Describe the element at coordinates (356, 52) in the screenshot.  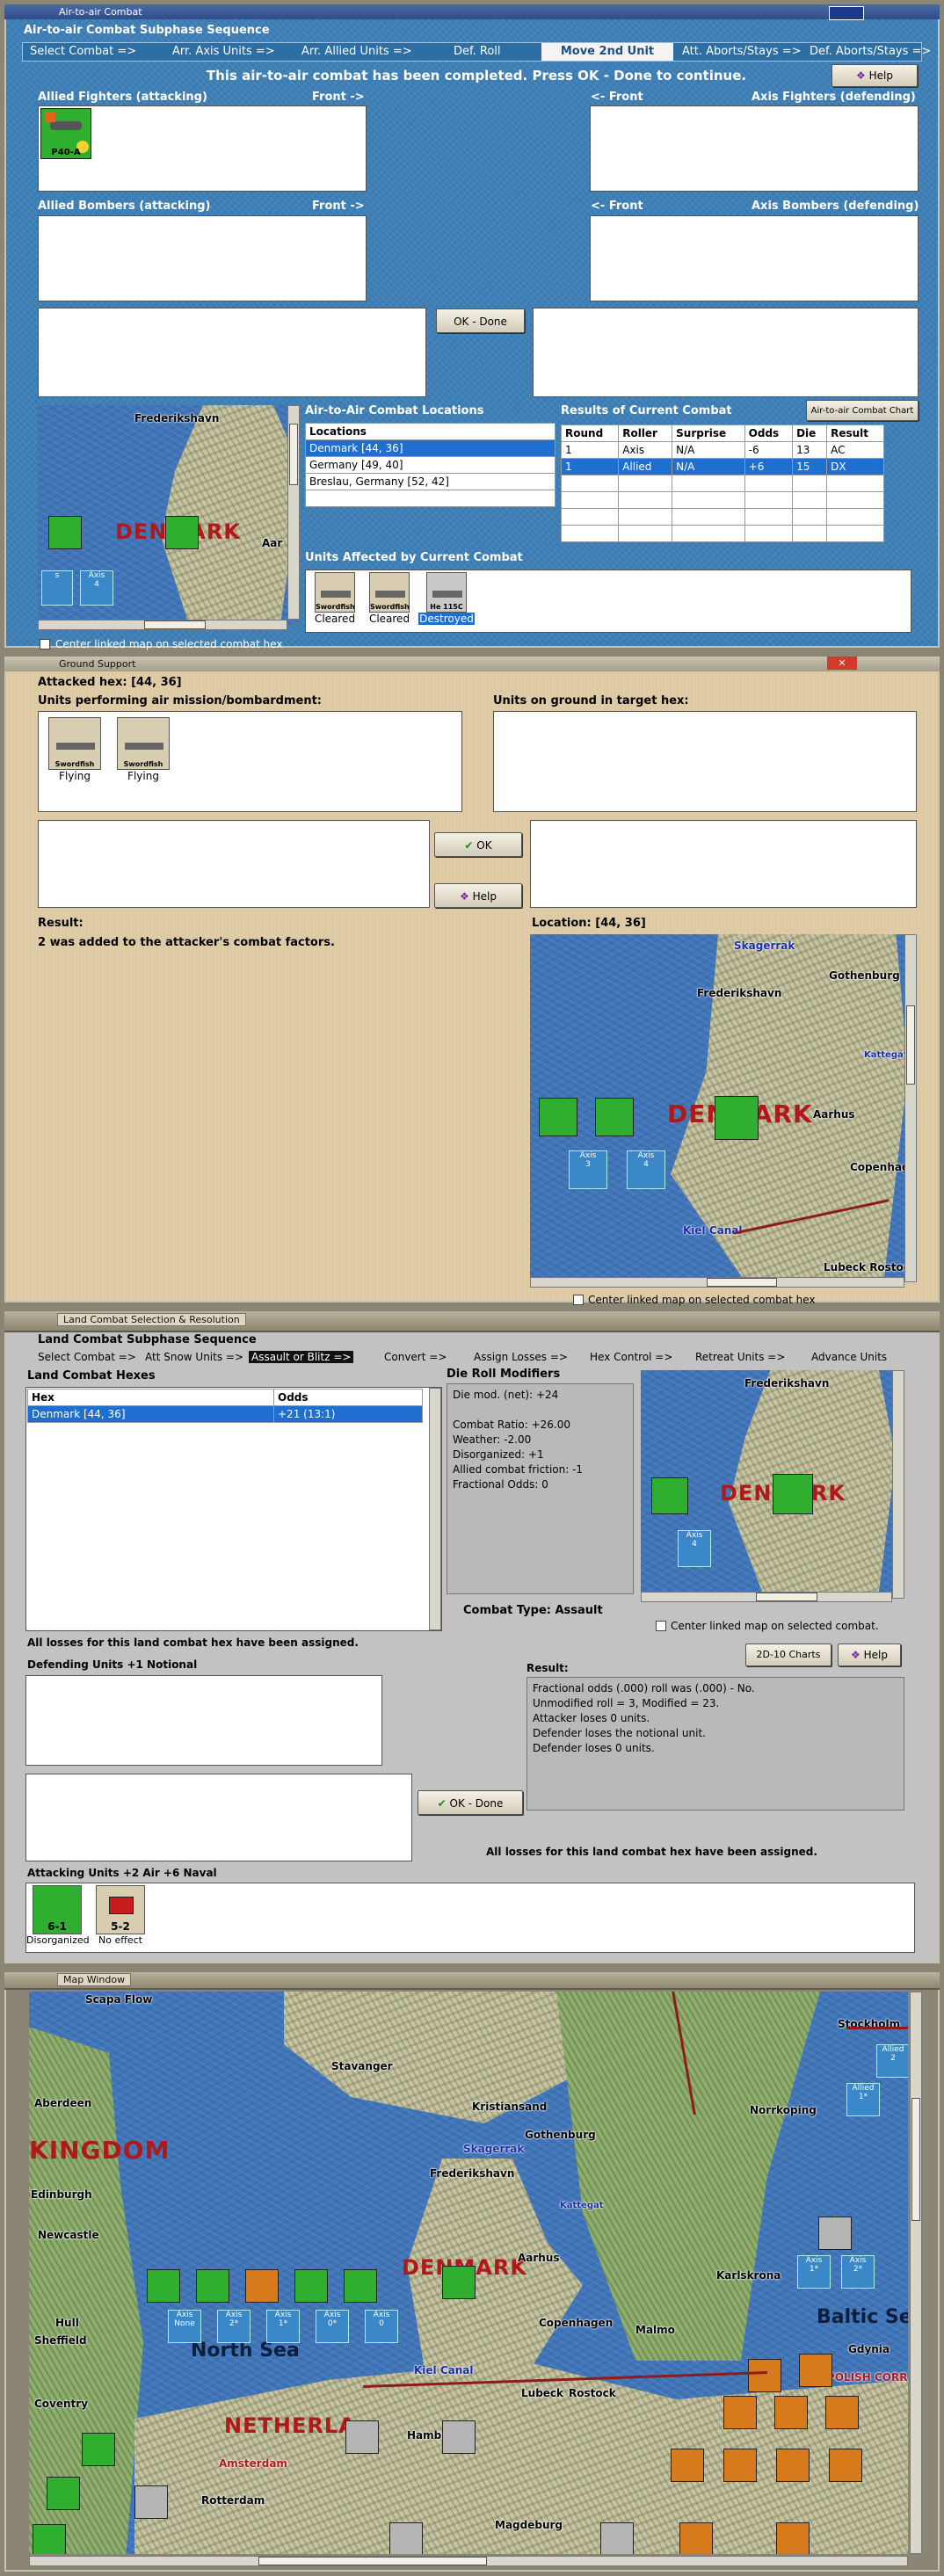
I see `step-arr-allied: Arr. Allied Units =>` at that location.